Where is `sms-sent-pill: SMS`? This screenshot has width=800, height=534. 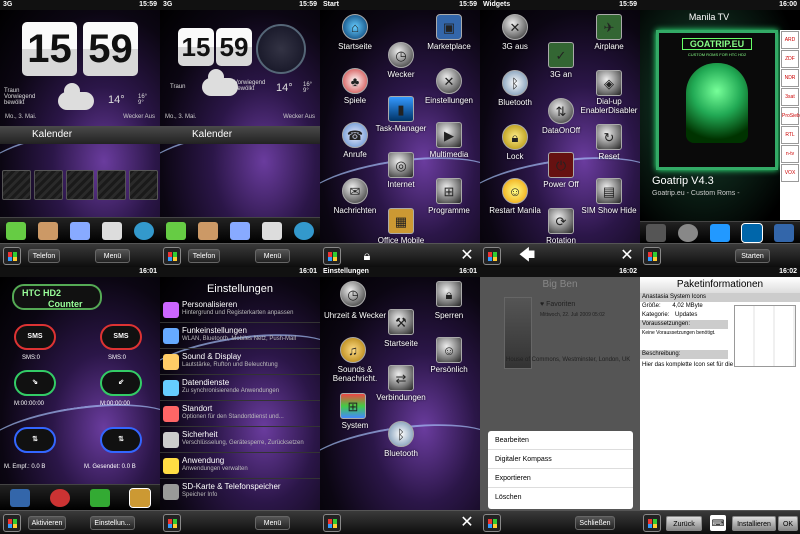
sms-sent-pill: SMS is located at coordinates (35, 337).